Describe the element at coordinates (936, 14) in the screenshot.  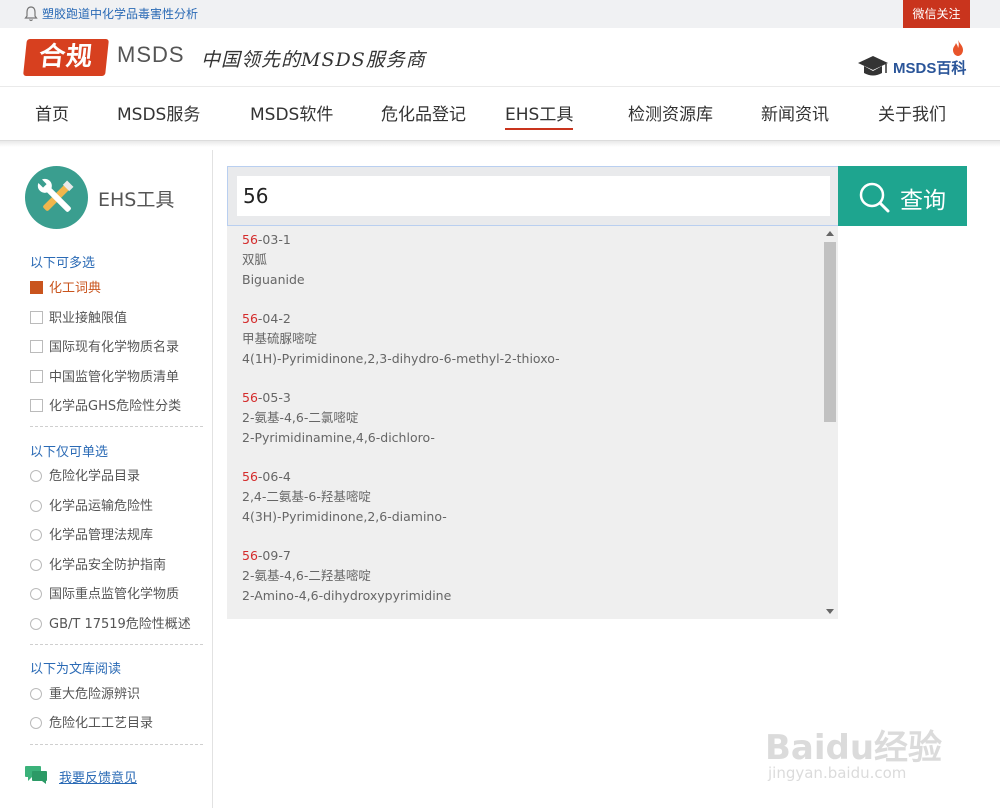
I see `wechat-follow-button: 微信关注` at that location.